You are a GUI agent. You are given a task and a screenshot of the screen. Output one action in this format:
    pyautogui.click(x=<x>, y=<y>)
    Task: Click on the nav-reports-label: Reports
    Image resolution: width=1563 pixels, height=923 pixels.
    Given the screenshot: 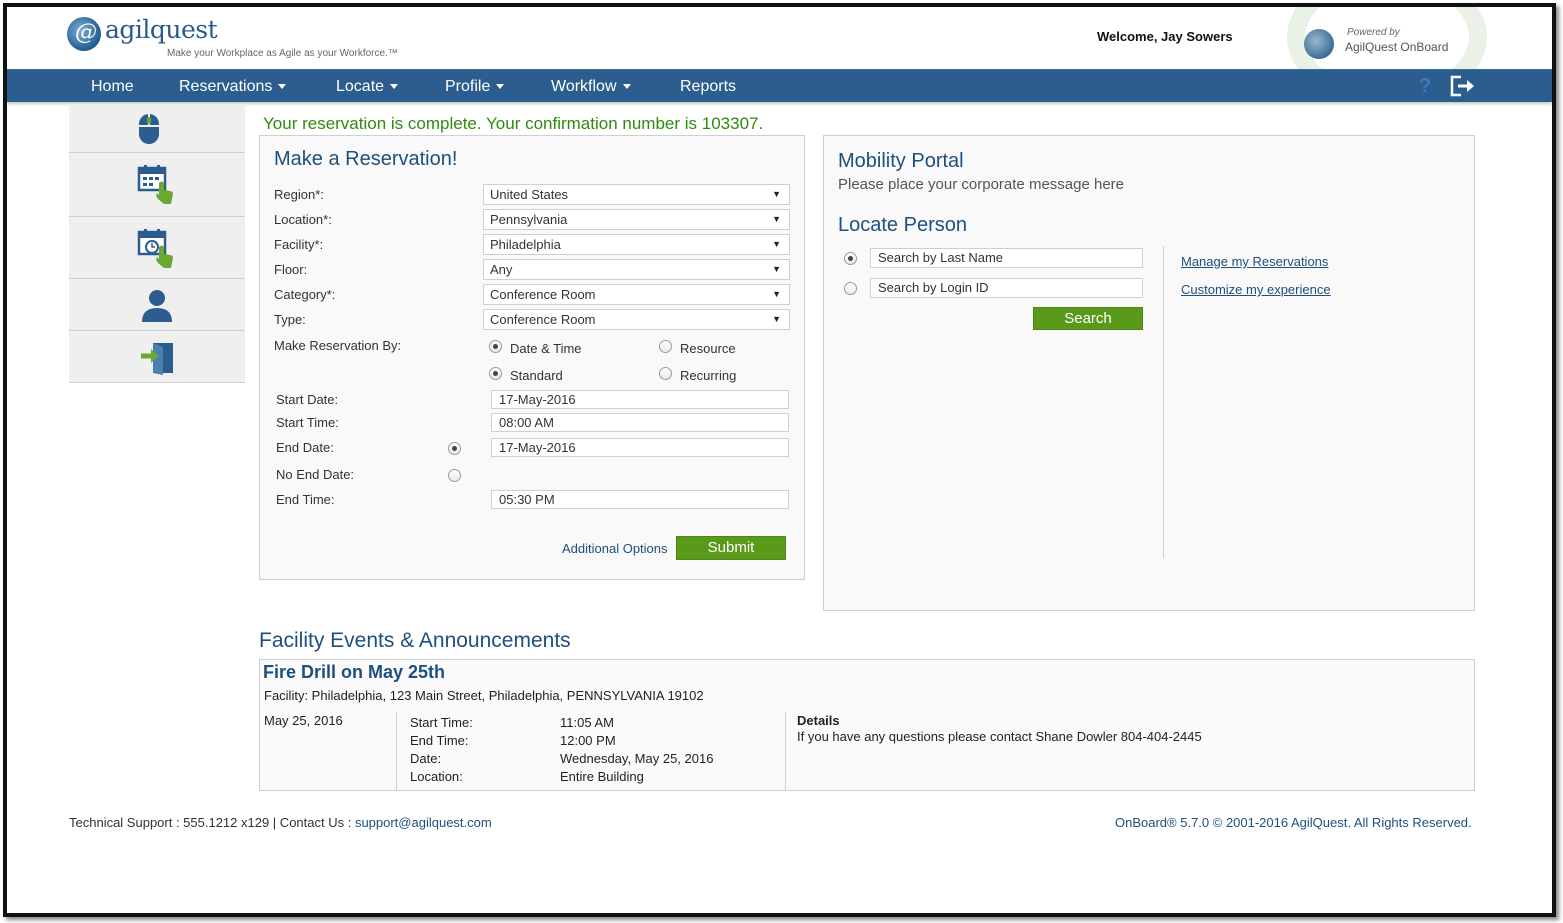 What is the action you would take?
    pyautogui.click(x=708, y=86)
    